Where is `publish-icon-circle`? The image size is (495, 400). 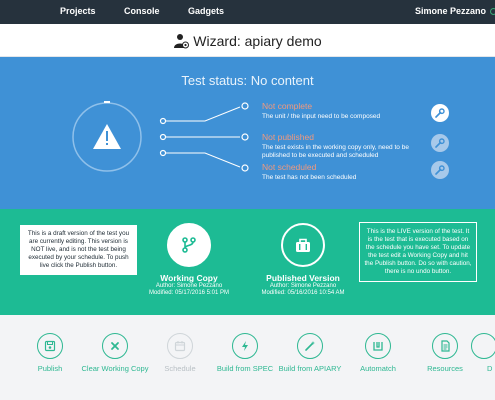 publish-icon-circle is located at coordinates (50, 346).